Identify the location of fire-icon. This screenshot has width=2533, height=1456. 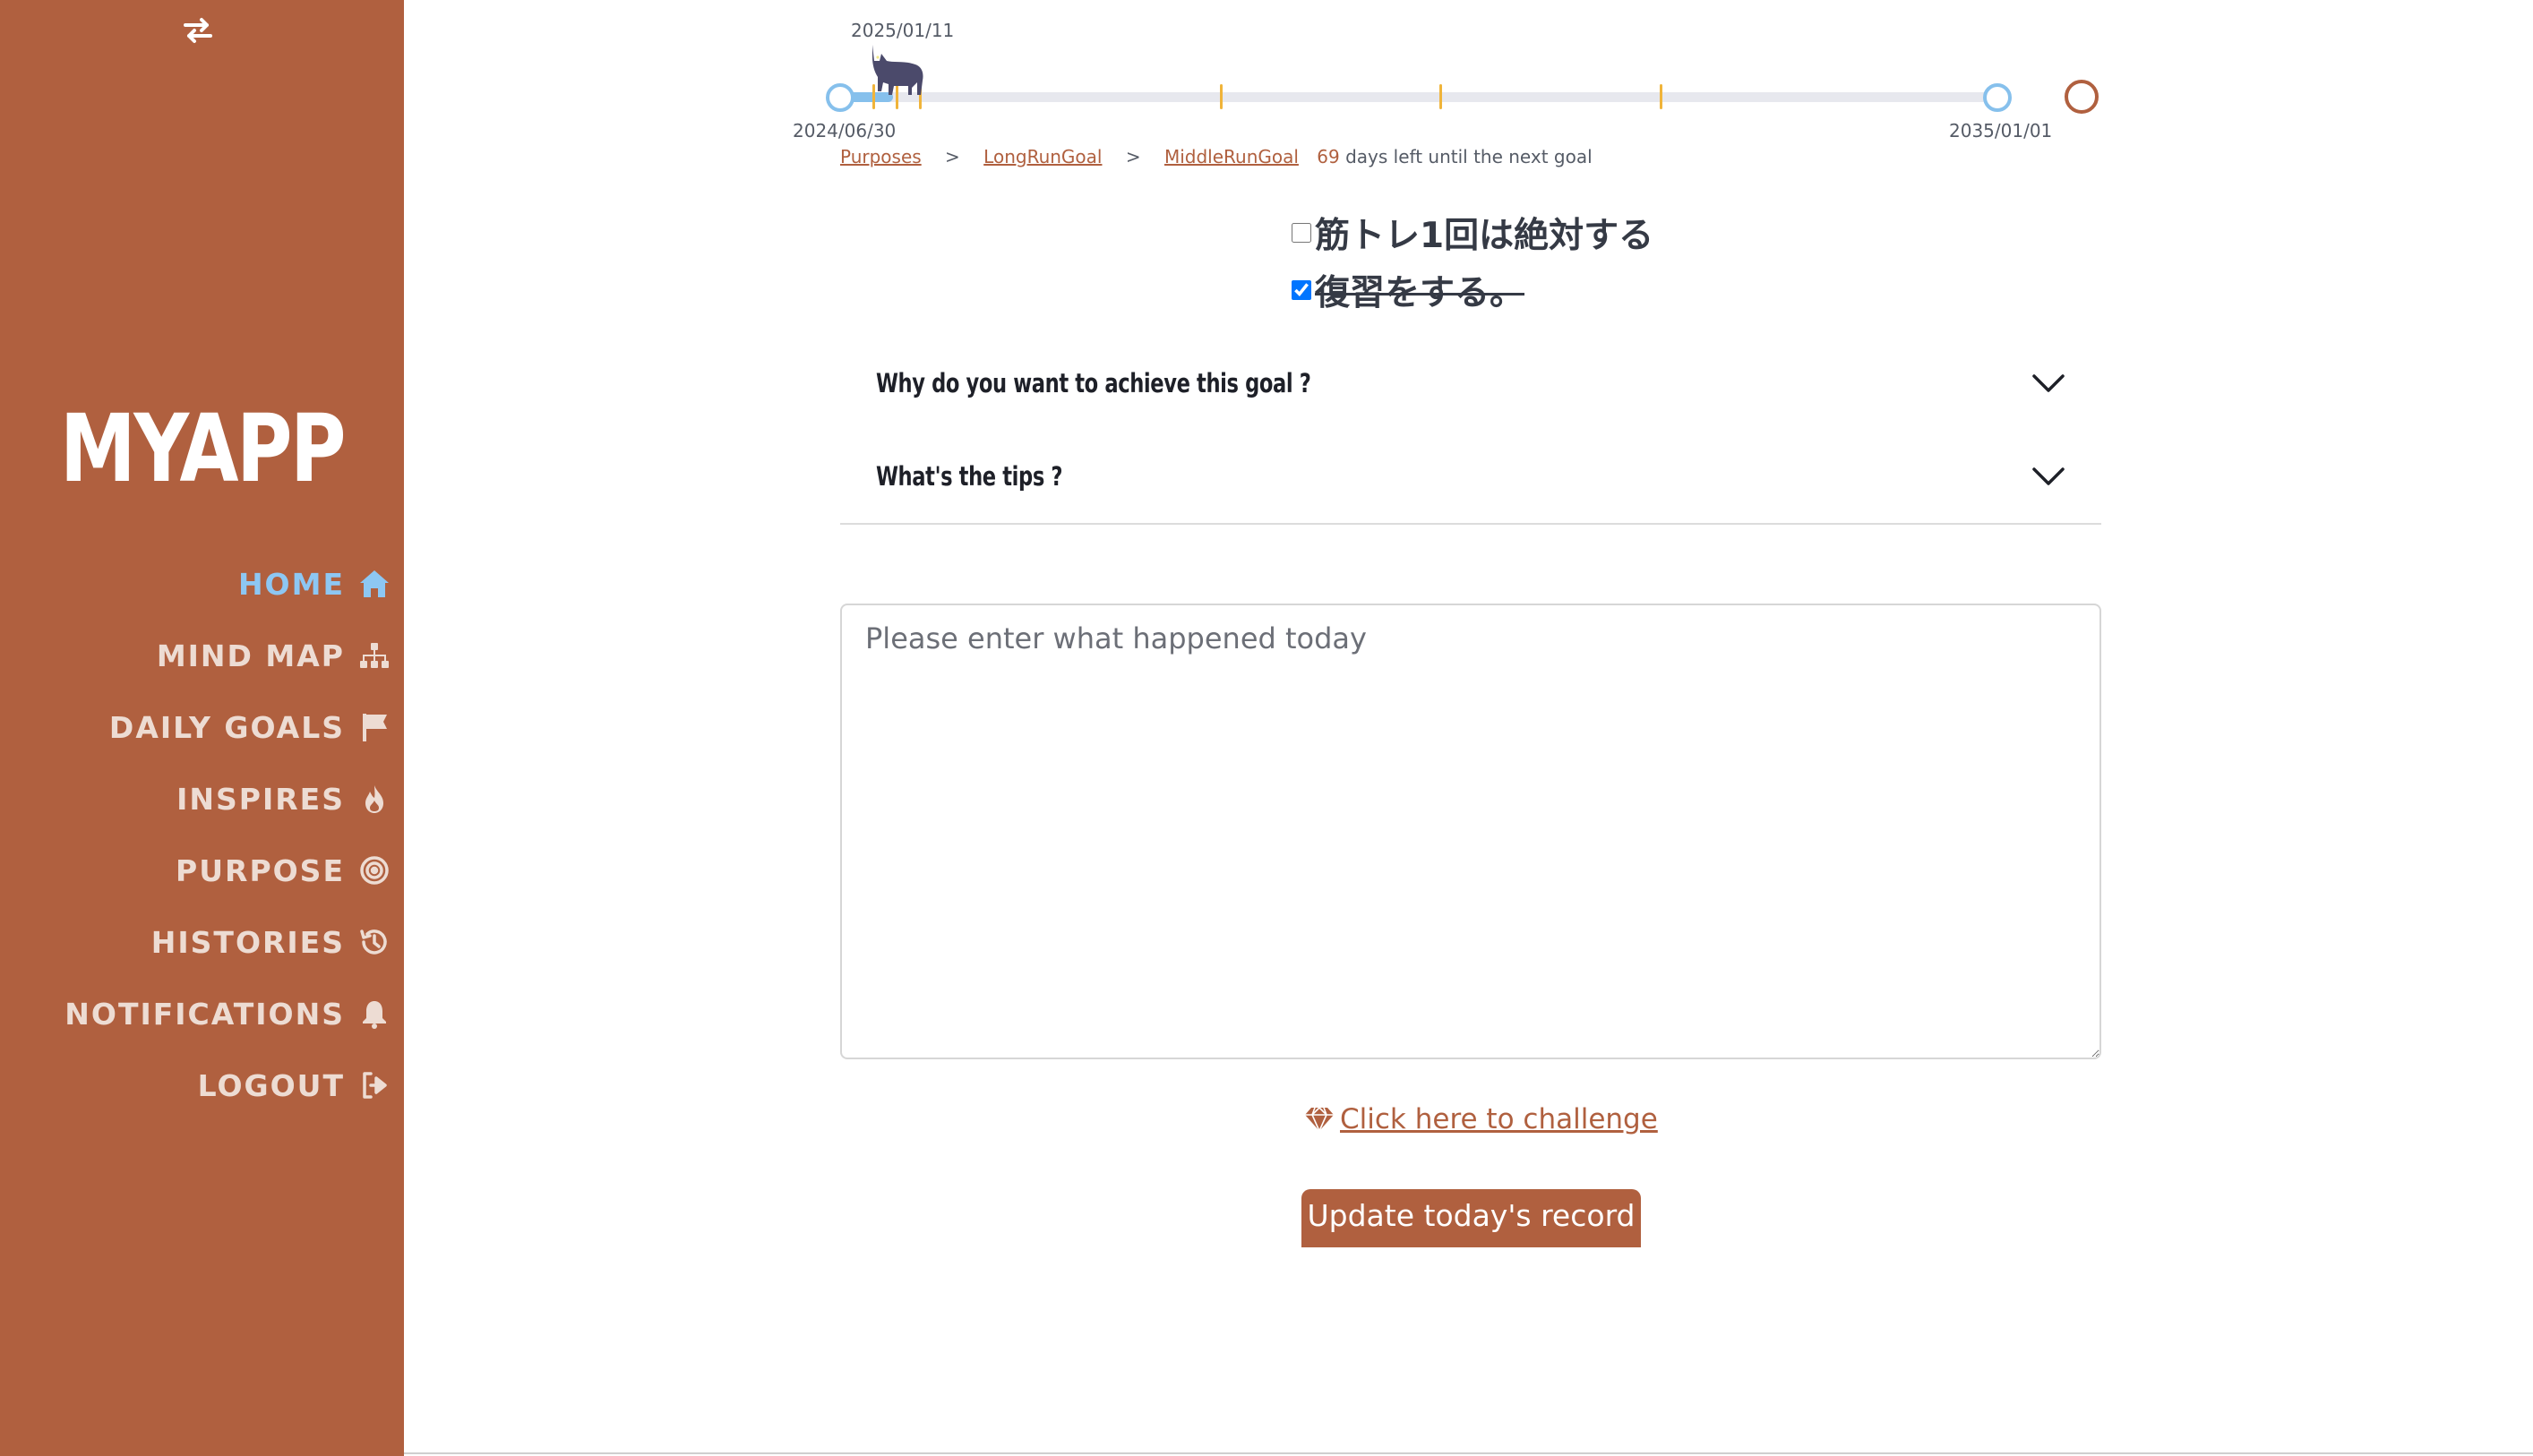
(374, 799).